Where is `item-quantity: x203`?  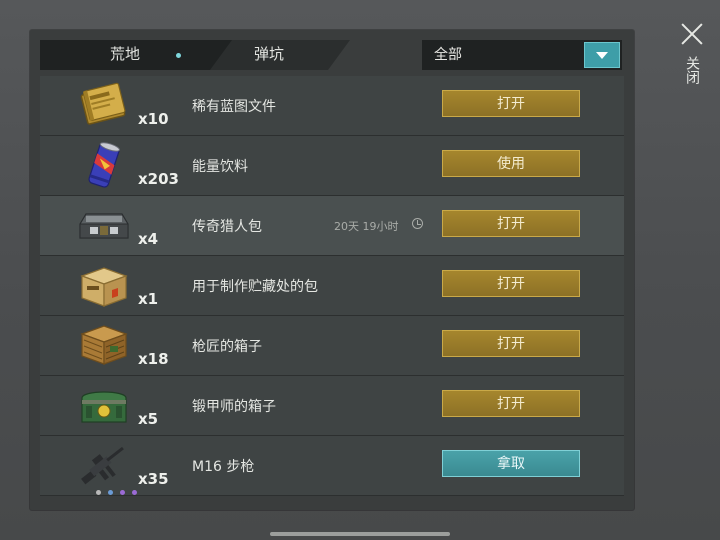
item-quantity: x203 is located at coordinates (158, 179).